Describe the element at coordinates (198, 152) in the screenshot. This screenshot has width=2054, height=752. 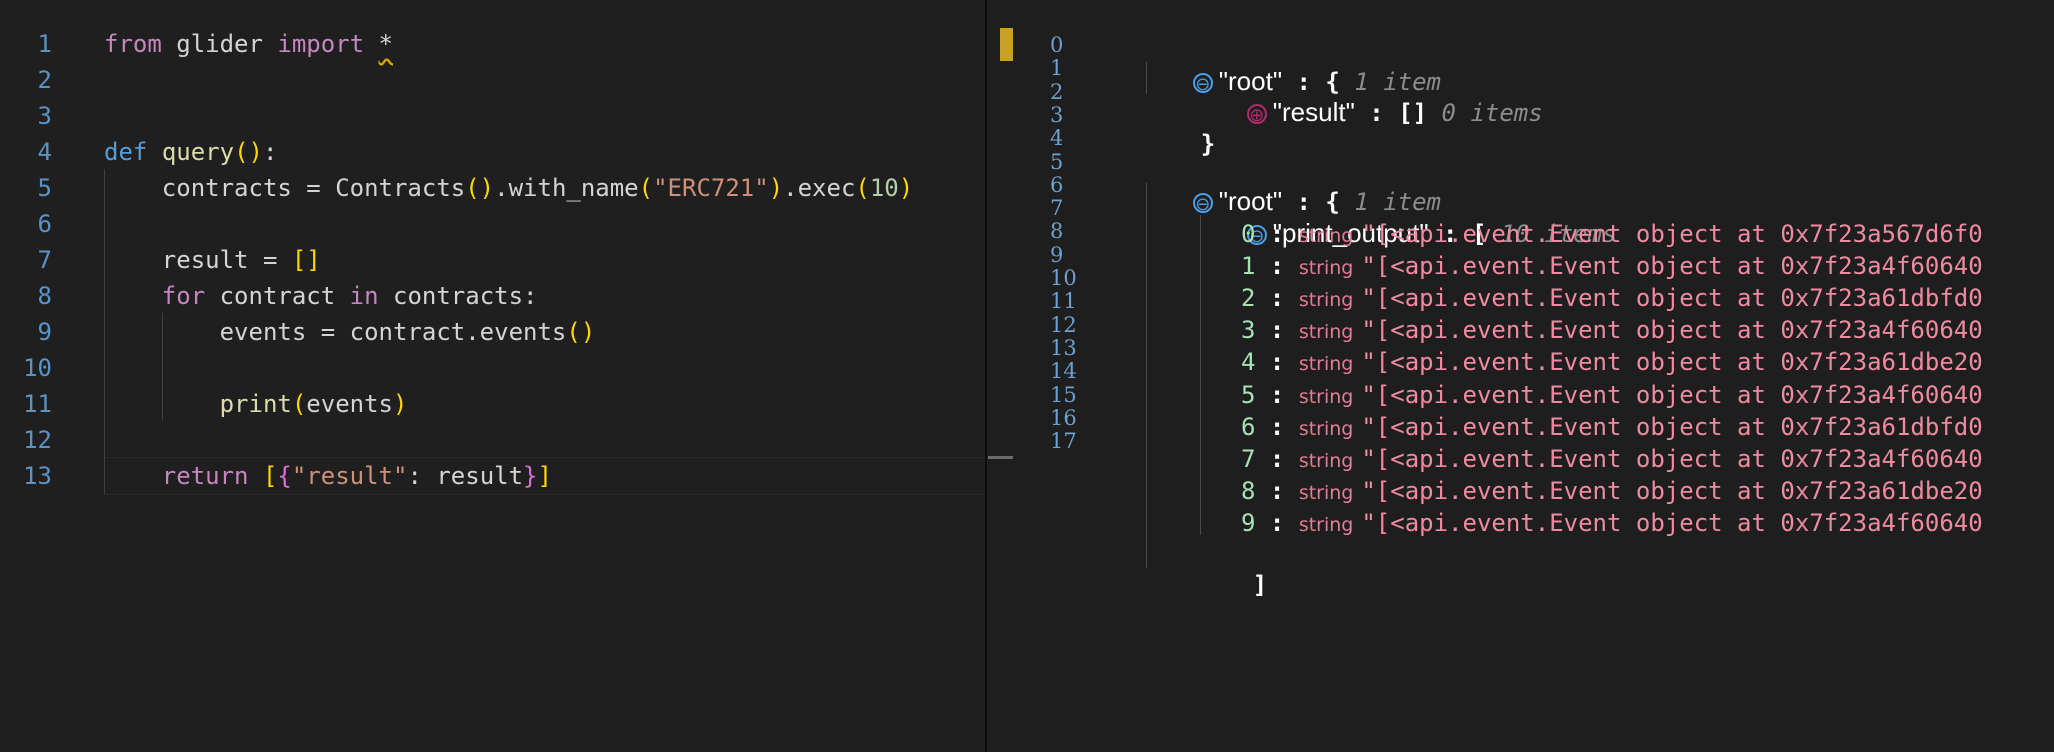
I see `code-token: query` at that location.